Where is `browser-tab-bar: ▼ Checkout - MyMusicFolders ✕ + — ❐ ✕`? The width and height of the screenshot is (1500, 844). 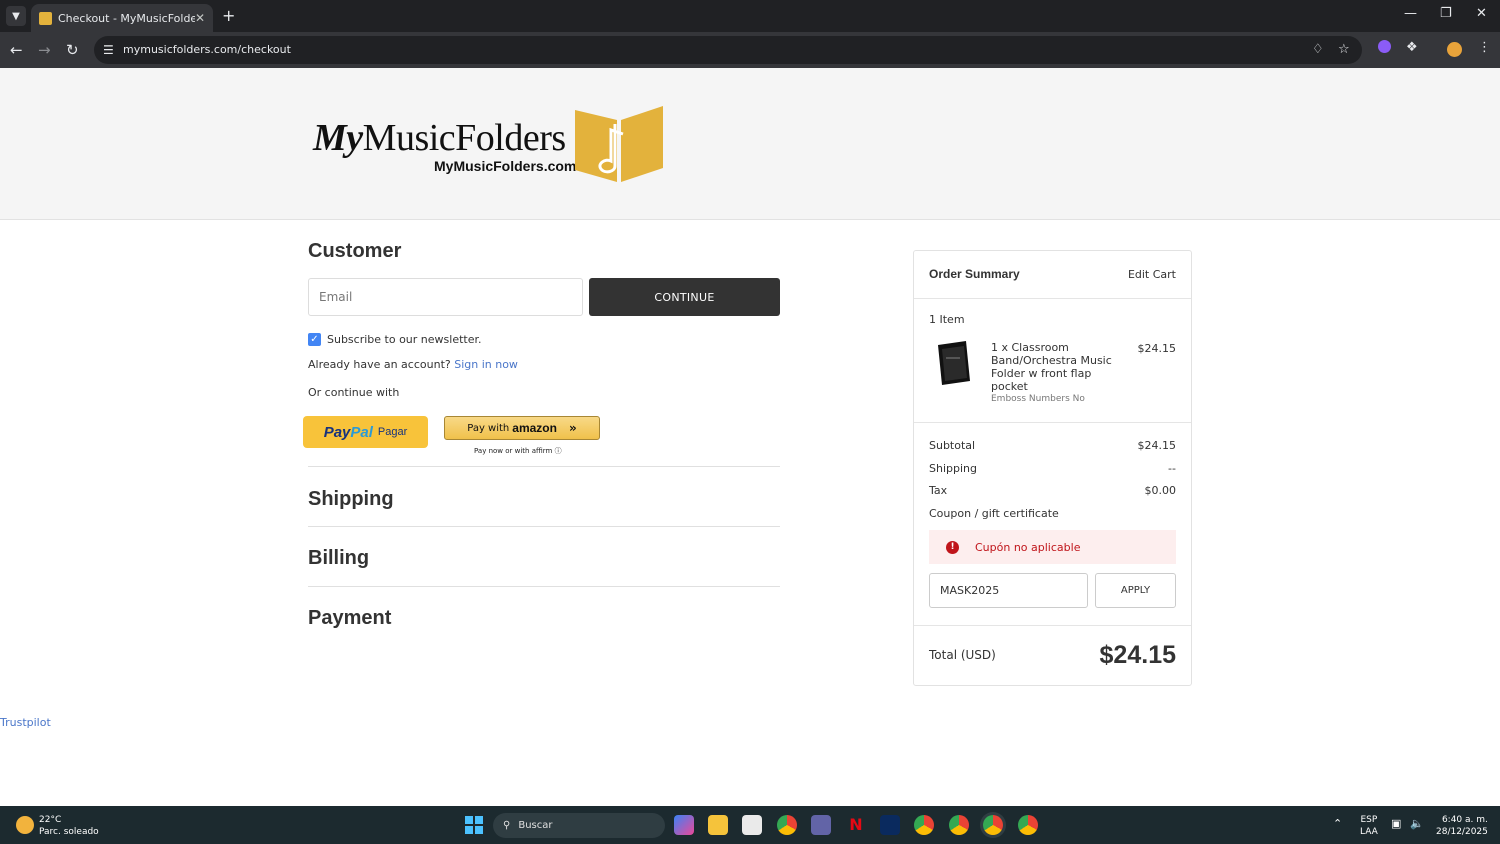 browser-tab-bar: ▼ Checkout - MyMusicFolders ✕ + — ❐ ✕ is located at coordinates (750, 16).